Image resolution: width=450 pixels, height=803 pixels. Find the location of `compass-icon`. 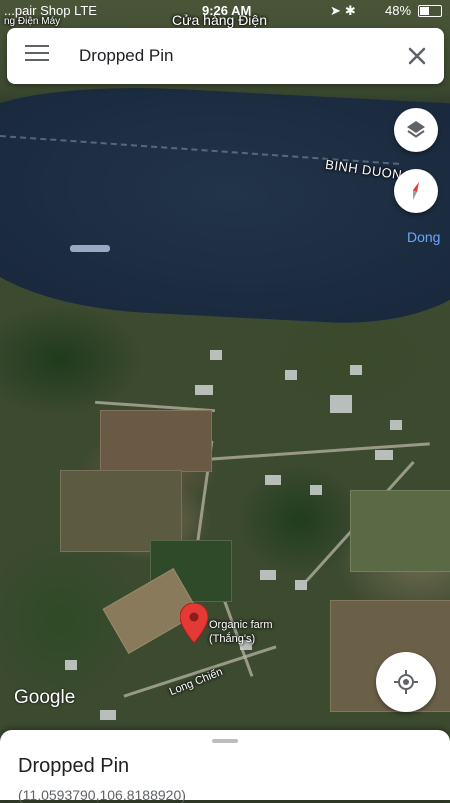

compass-icon is located at coordinates (416, 191).